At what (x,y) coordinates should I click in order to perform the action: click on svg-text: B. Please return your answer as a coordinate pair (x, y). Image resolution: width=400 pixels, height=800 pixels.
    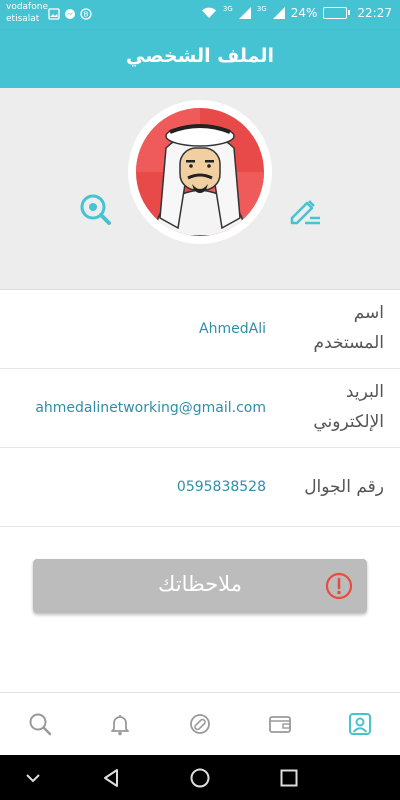
    Looking at the image, I should click on (86, 15).